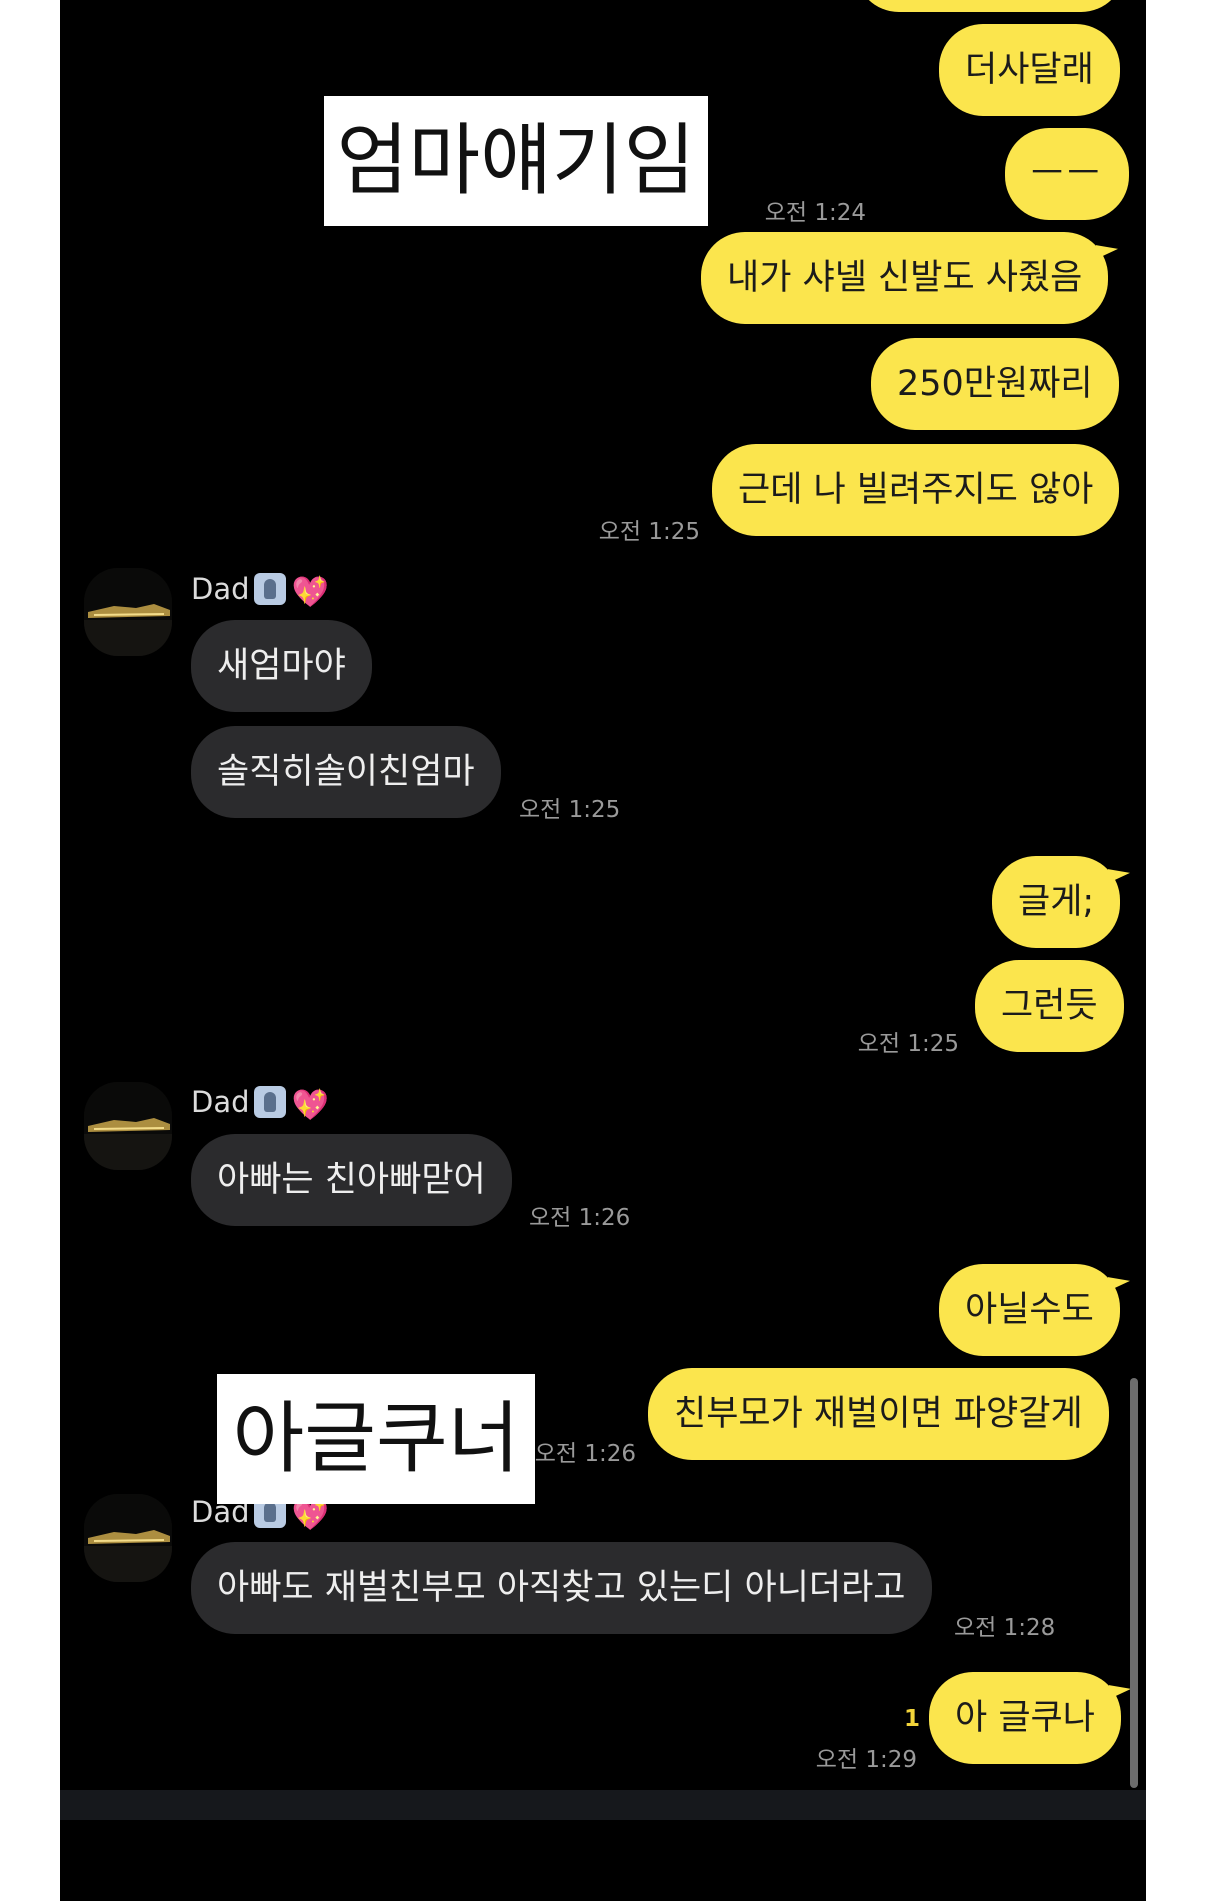 This screenshot has width=1206, height=1901. What do you see at coordinates (1067, 174) in the screenshot?
I see `message-bubble-outgoing: ㅡㅡ` at bounding box center [1067, 174].